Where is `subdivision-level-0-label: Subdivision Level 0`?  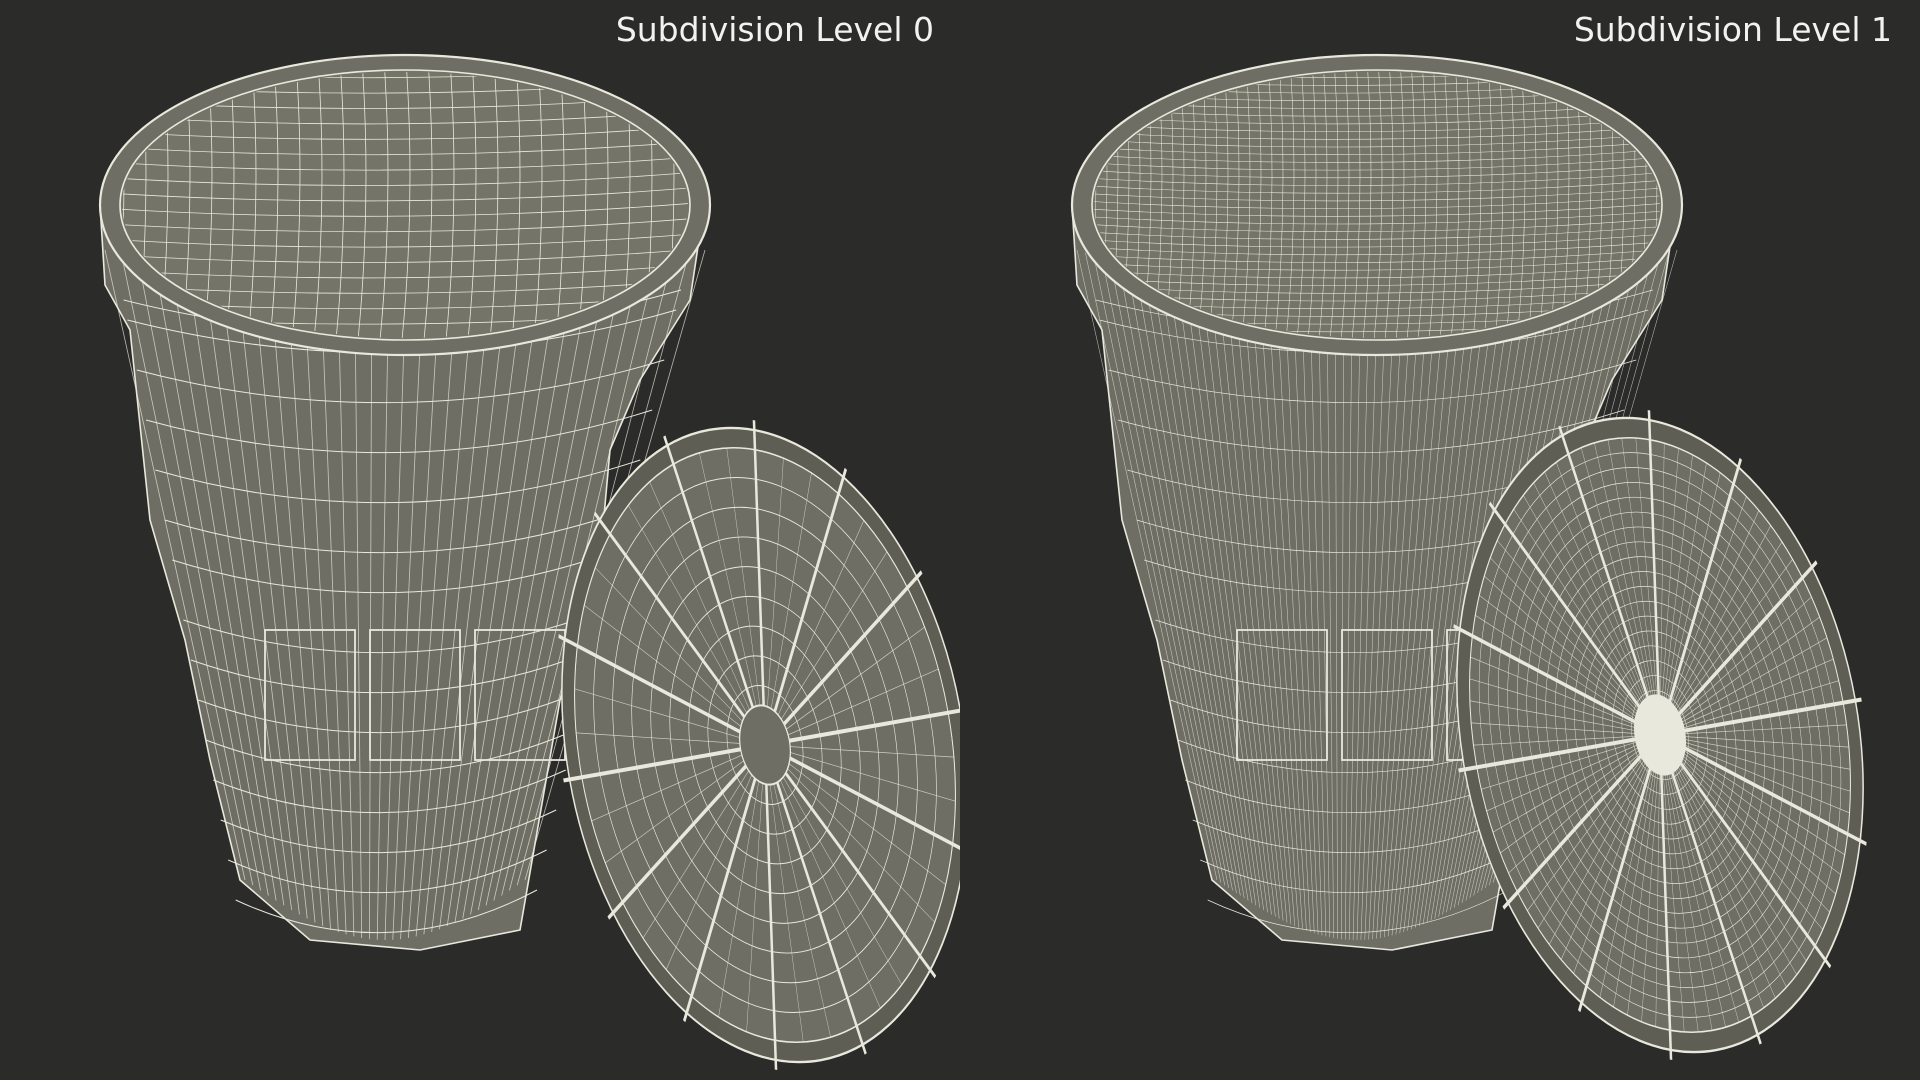
subdivision-level-0-label: Subdivision Level 0 is located at coordinates (774, 29).